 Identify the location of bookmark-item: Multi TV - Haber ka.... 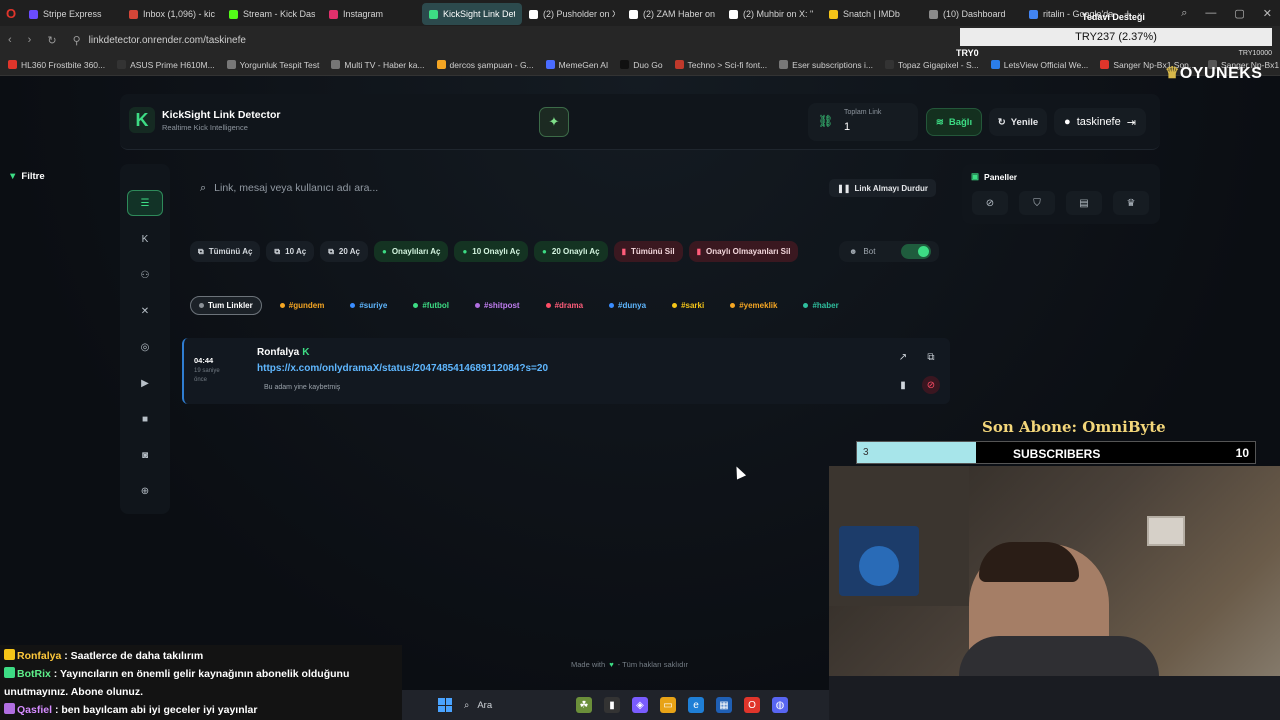
(378, 65).